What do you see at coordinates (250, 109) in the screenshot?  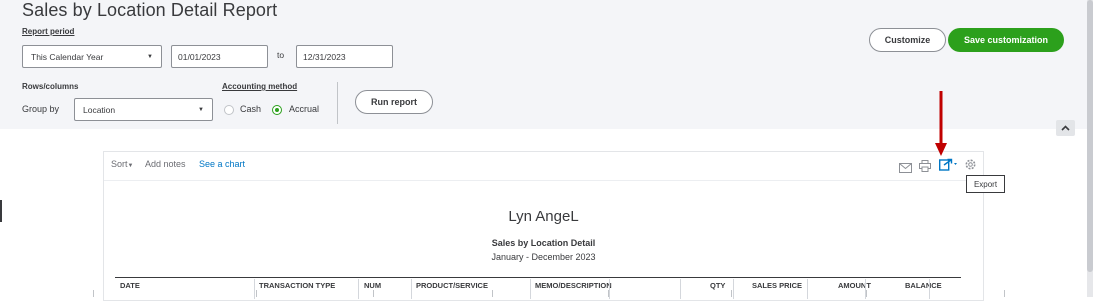 I see `cash-radio-label: Cash` at bounding box center [250, 109].